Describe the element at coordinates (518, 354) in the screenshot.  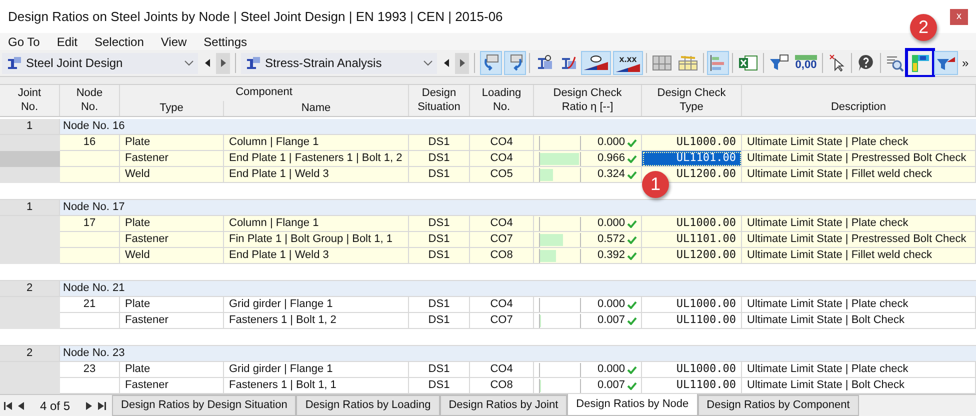
I see `group-header: Node No. 23` at that location.